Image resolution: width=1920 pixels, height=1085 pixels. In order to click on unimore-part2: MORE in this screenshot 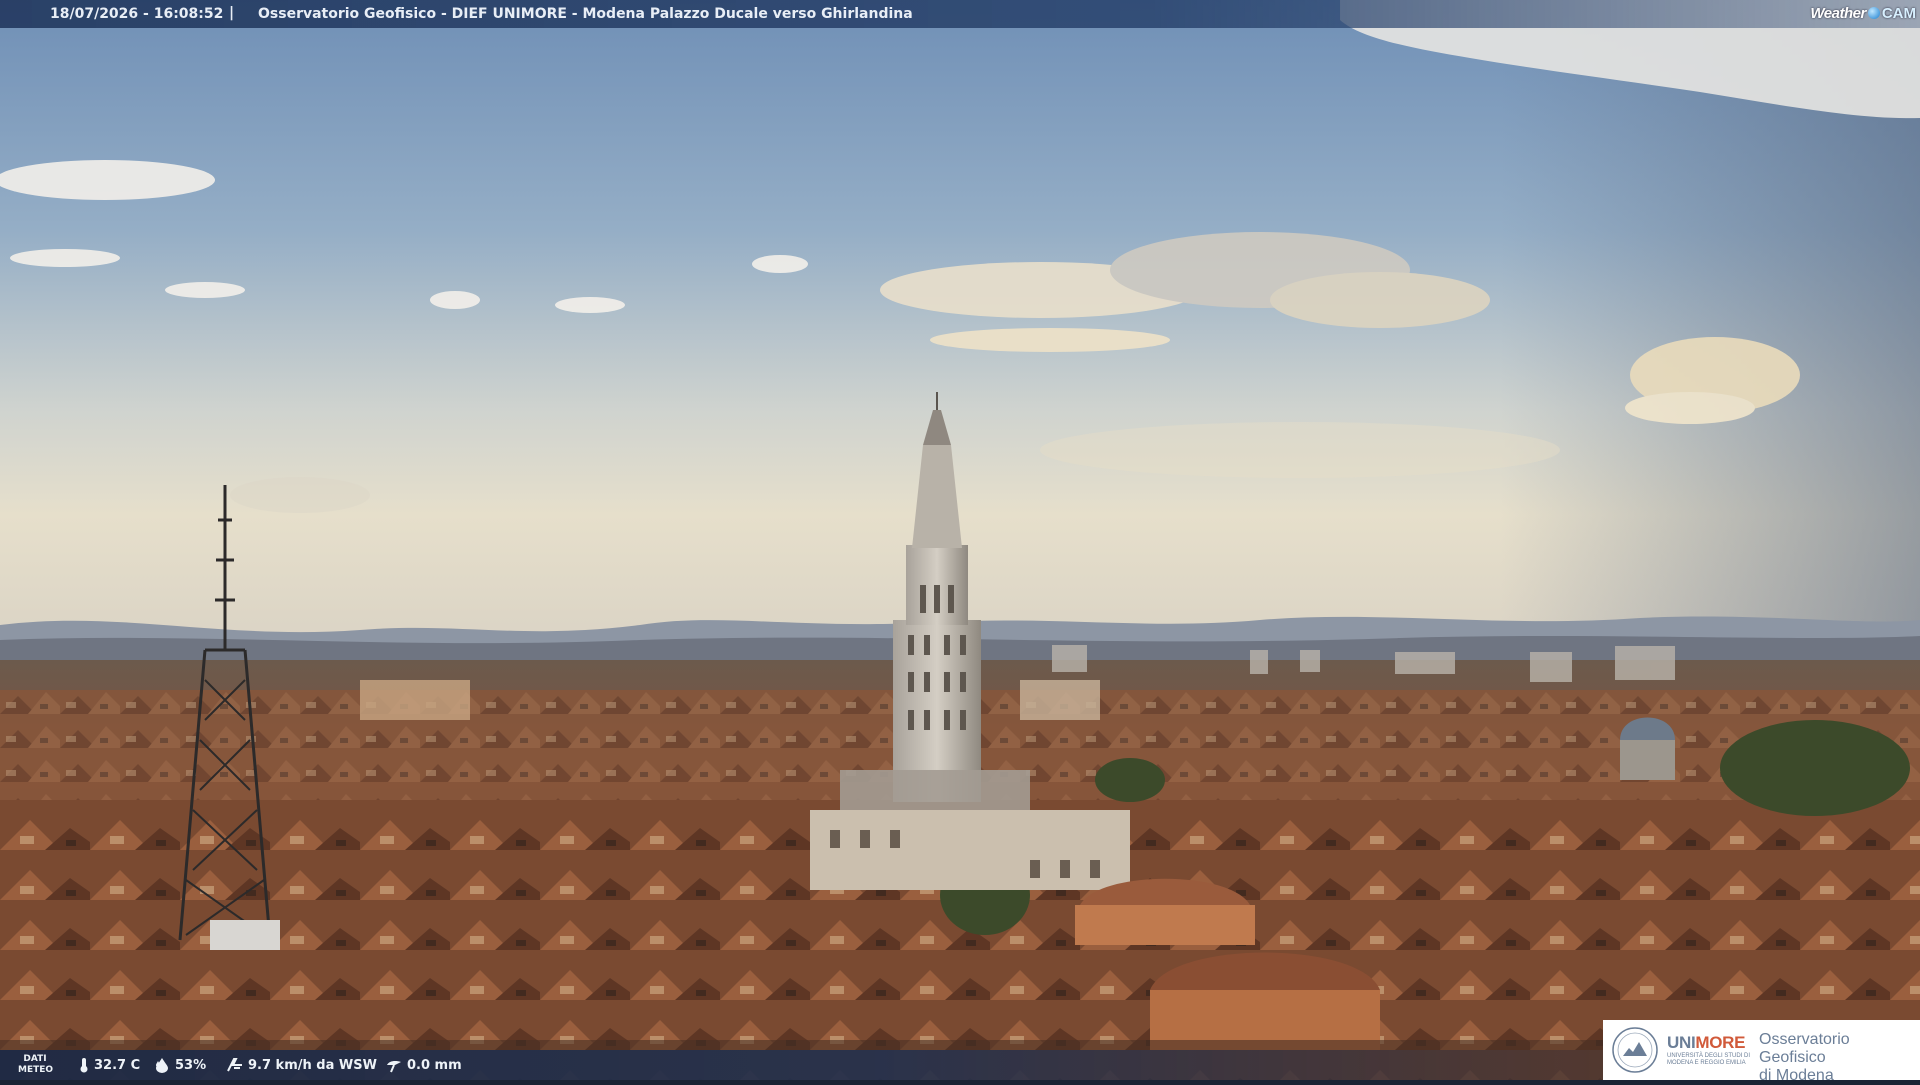, I will do `click(1720, 1042)`.